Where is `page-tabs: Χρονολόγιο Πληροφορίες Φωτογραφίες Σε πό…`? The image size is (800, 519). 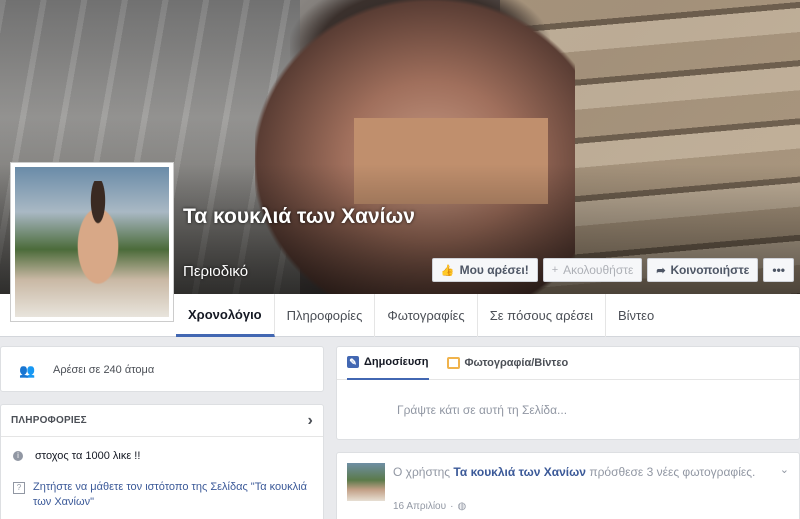 page-tabs: Χρονολόγιο Πληροφορίες Φωτογραφίες Σε πό… is located at coordinates (421, 315).